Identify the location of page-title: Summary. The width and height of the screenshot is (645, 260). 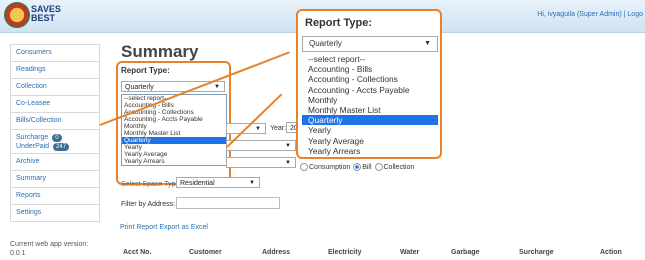
(160, 51).